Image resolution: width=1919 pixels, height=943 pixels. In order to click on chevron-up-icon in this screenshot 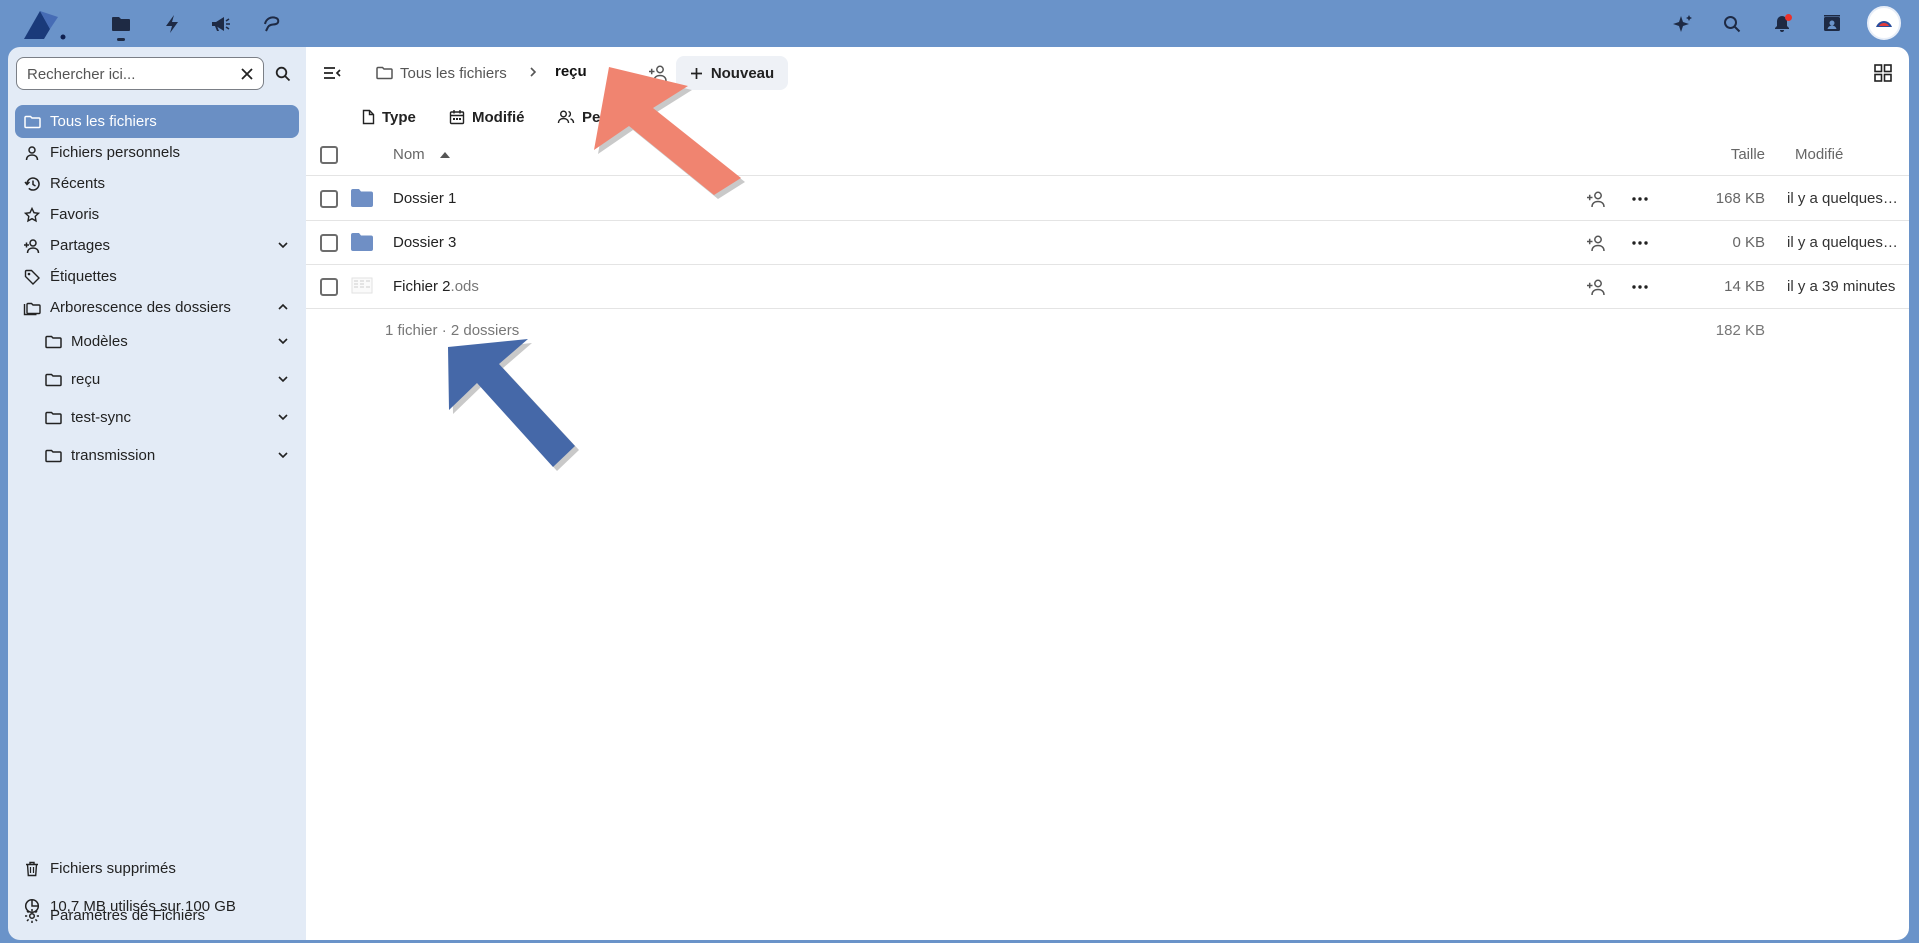, I will do `click(283, 307)`.